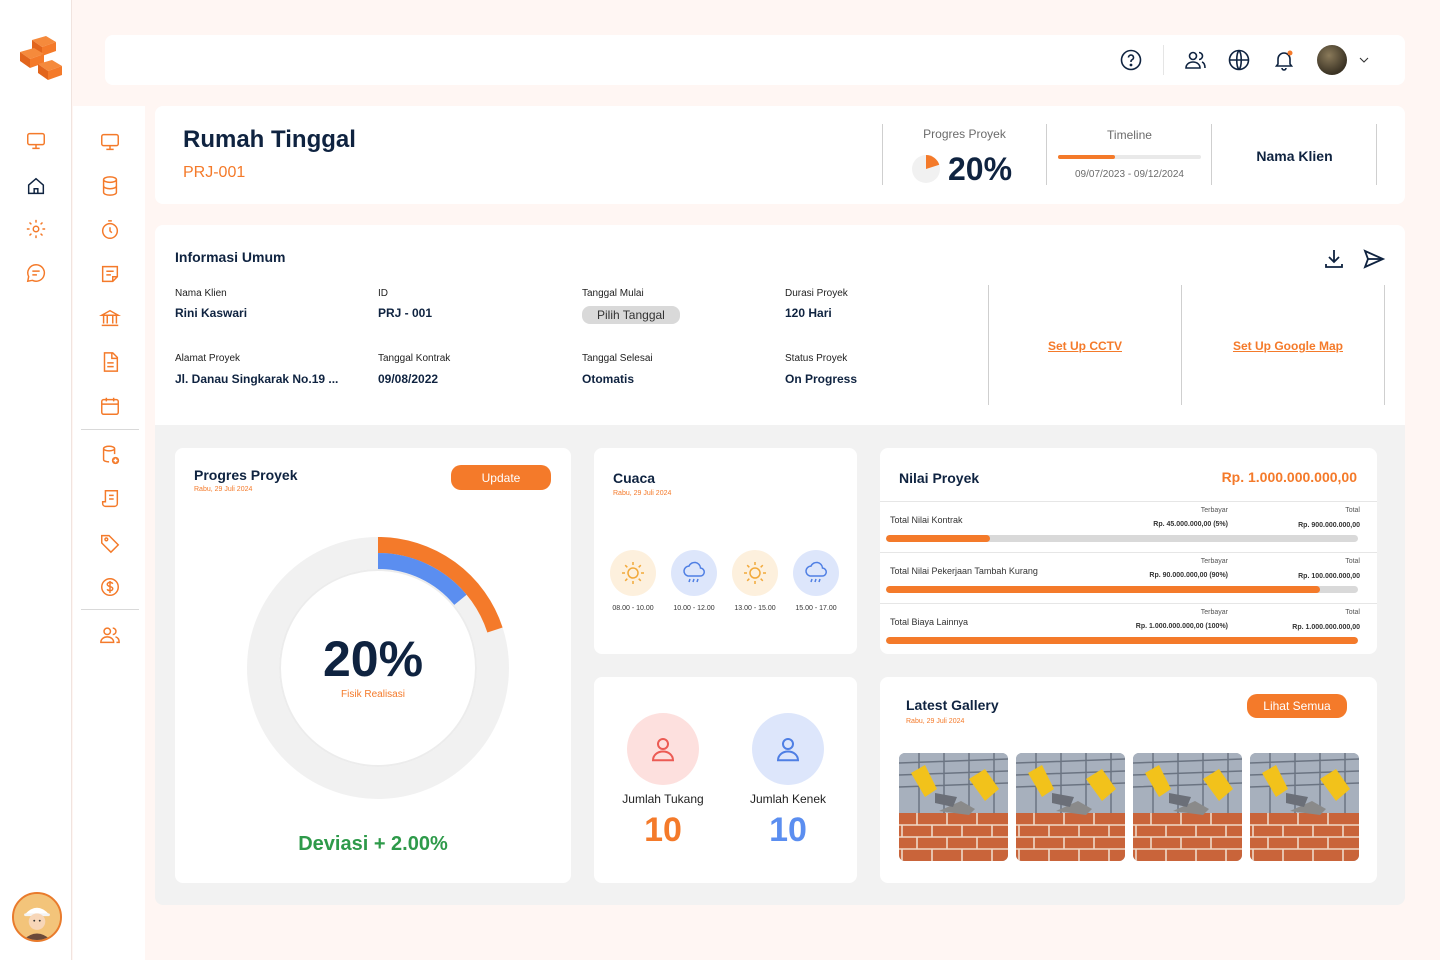 This screenshot has width=1440, height=960. Describe the element at coordinates (631, 315) in the screenshot. I see `date-picker-button: Pilih Tanggal` at that location.